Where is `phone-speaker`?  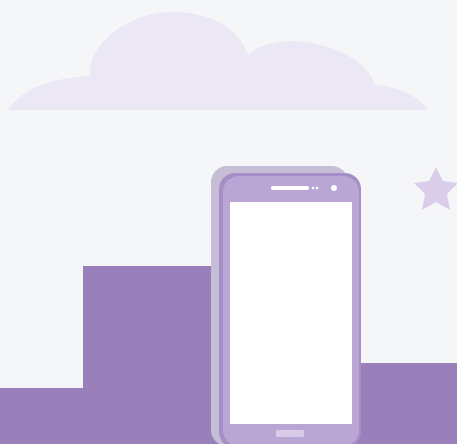
phone-speaker is located at coordinates (290, 188).